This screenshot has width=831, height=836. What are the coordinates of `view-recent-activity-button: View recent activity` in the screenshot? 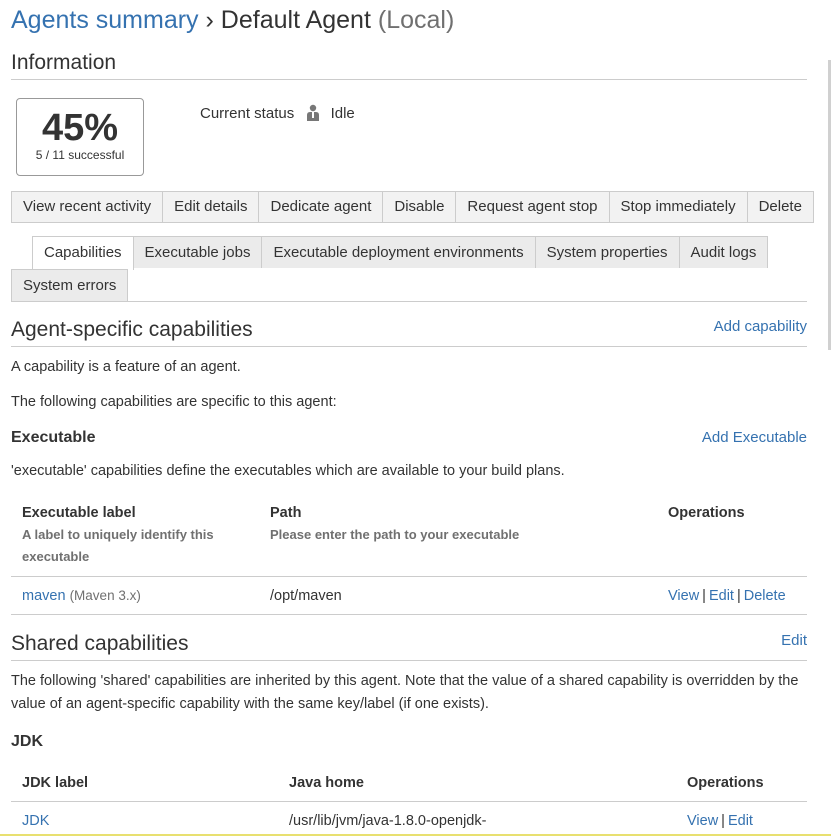 It's located at (87, 207).